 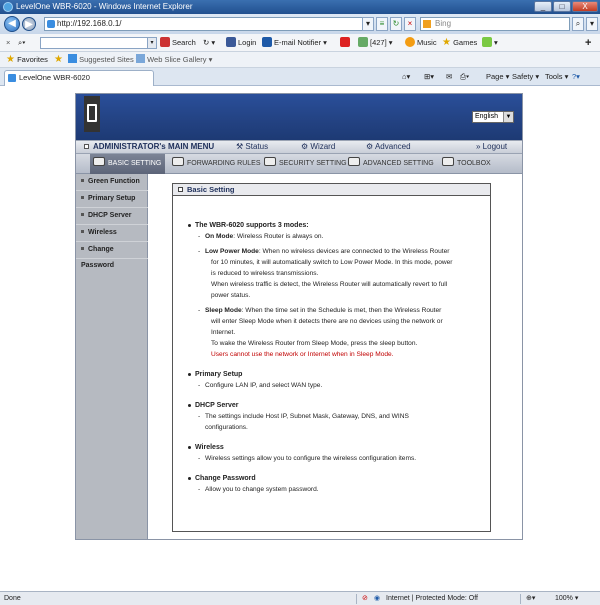 I want to click on tools-menu-label: Tools, so click(x=554, y=76).